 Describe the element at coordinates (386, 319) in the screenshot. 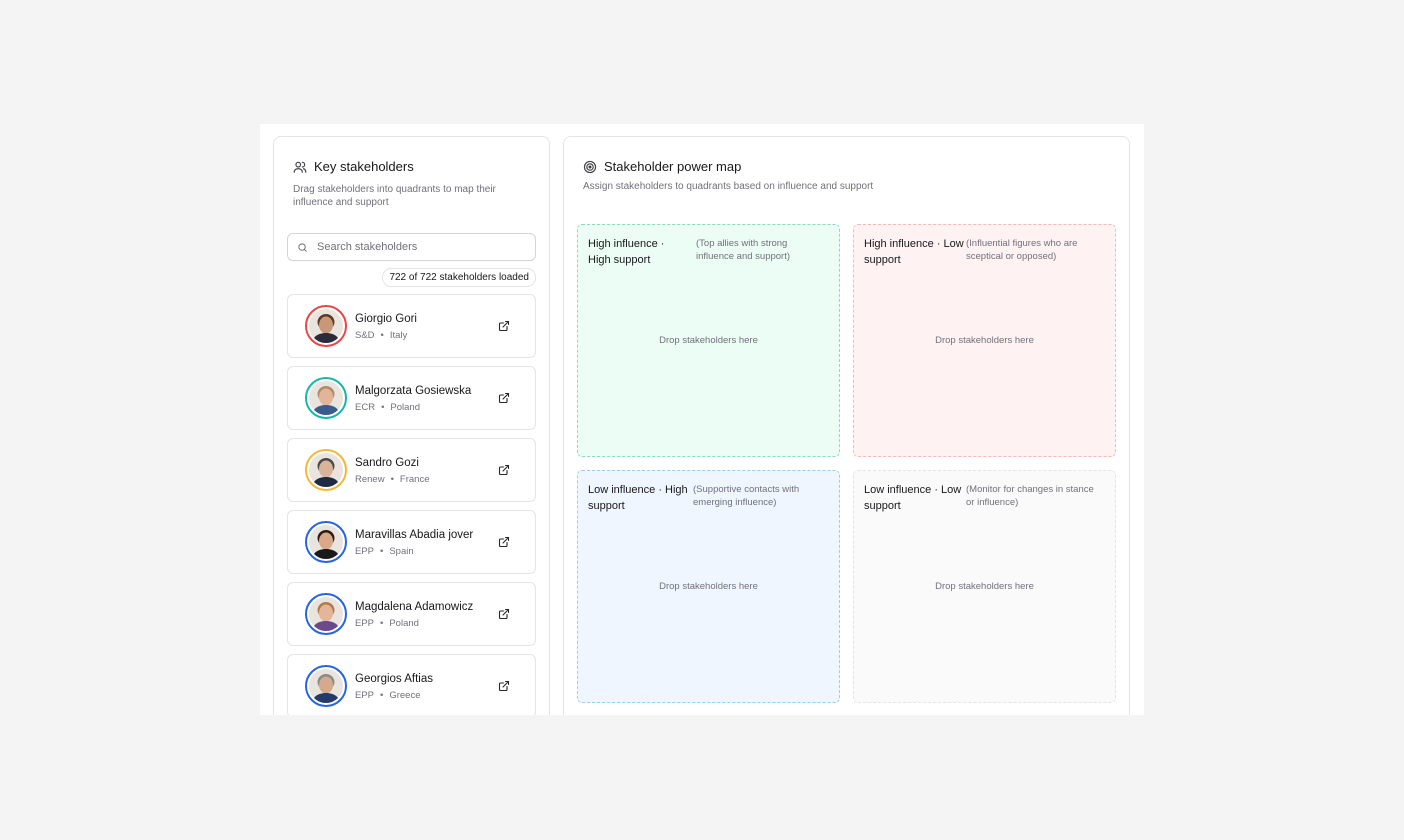

I see `stakeholder-name: Giorgio Gori` at that location.